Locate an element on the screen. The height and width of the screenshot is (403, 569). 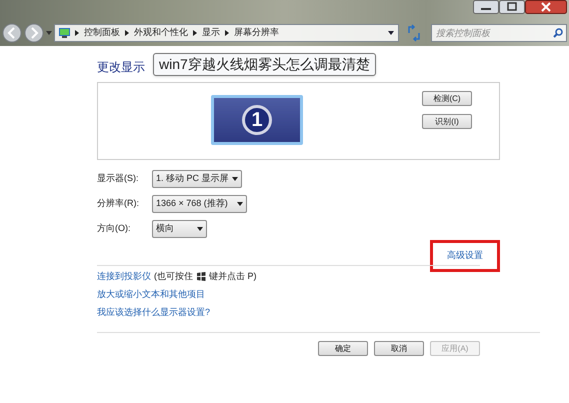
maximize-button is located at coordinates (512, 7).